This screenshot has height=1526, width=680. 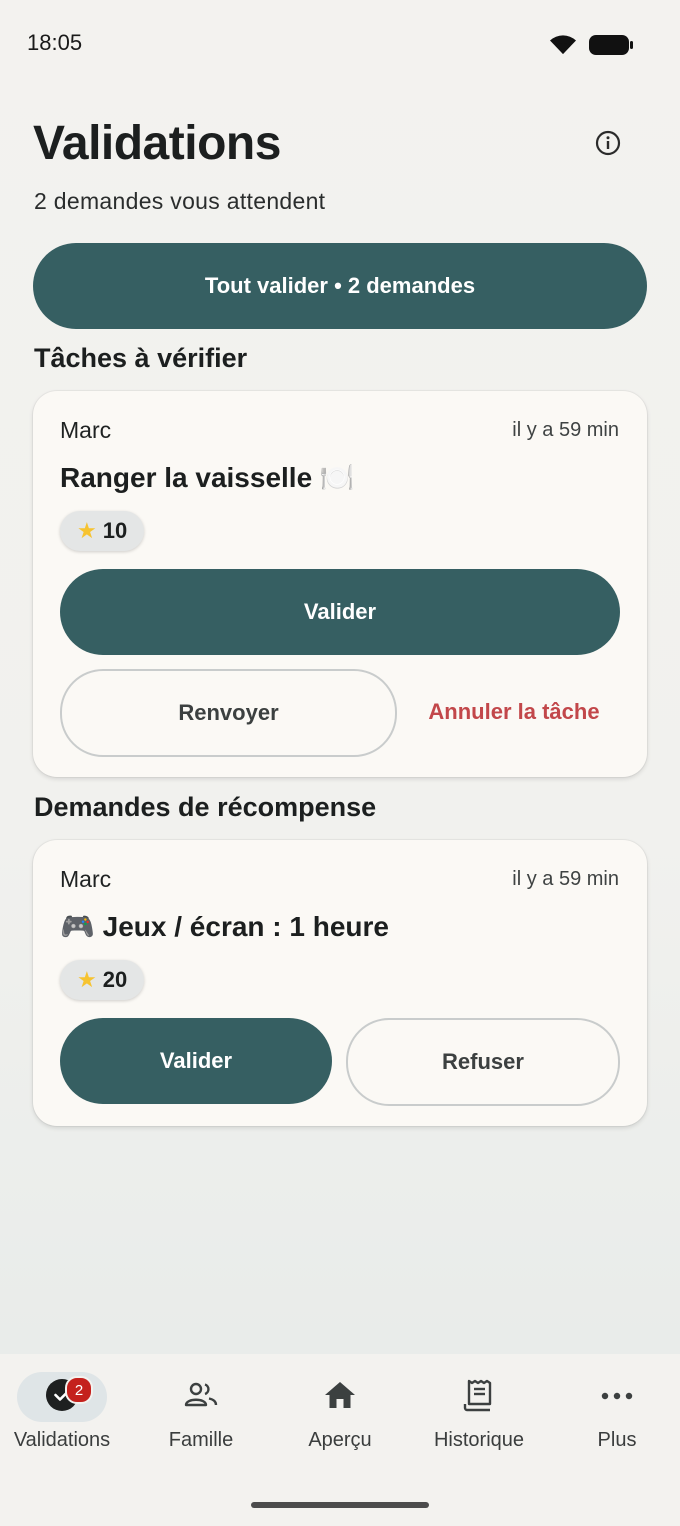 I want to click on nav-item-validations: 2 Validations, so click(x=65, y=1412).